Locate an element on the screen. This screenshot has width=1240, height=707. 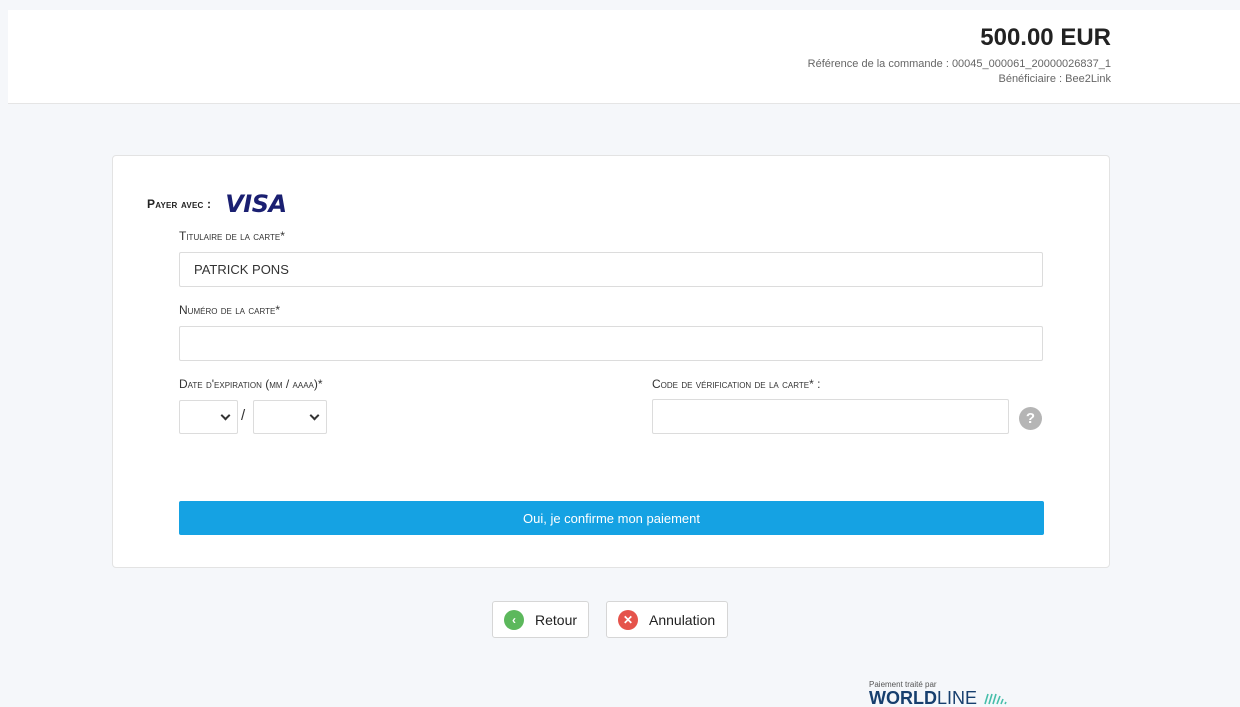
card-holder-input: PATRICK PONS is located at coordinates (611, 269).